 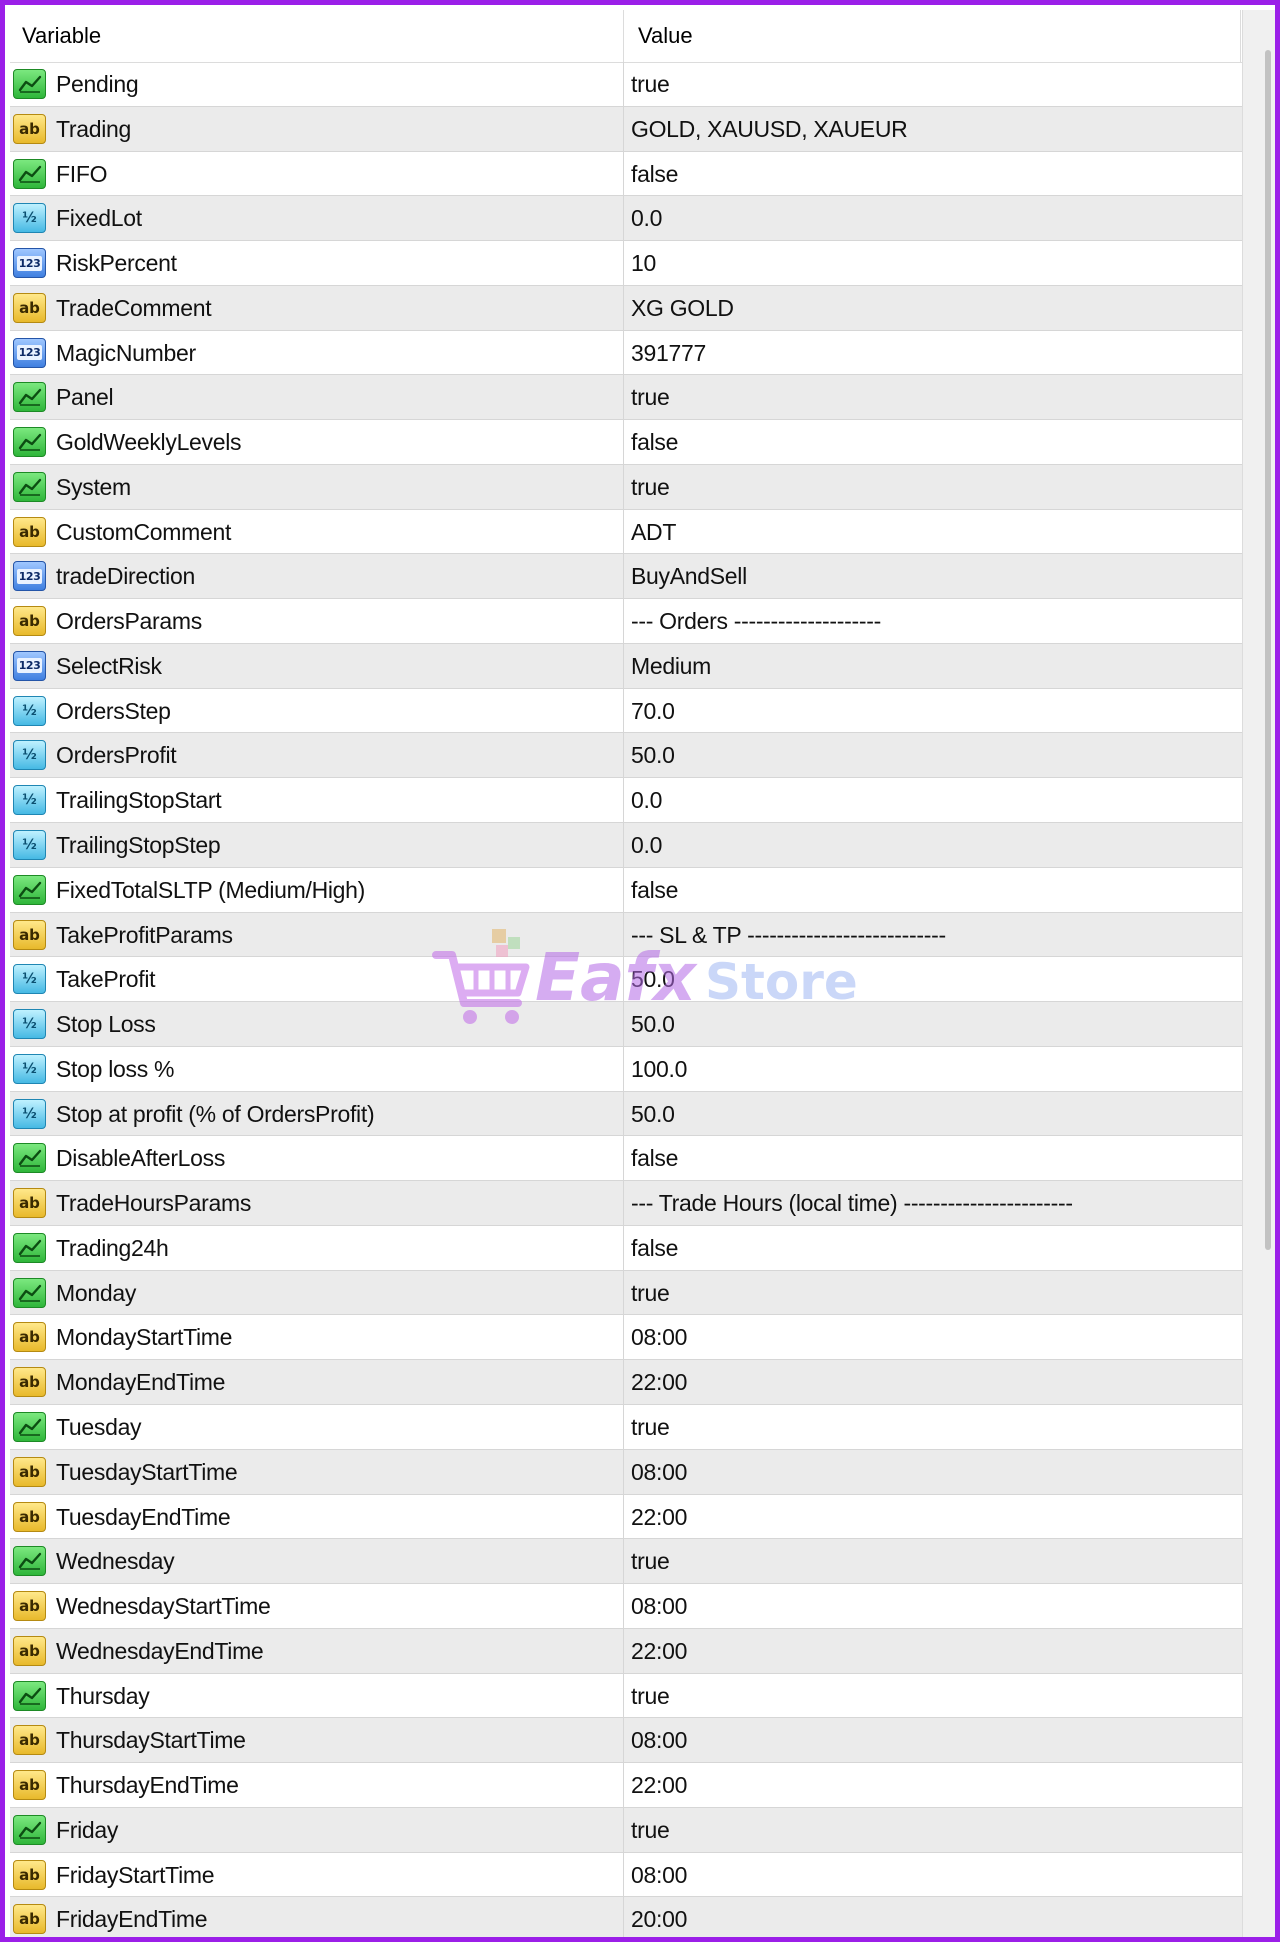 What do you see at coordinates (626, 801) in the screenshot?
I see `table-row: ½ TrailingStopStart 0.0` at bounding box center [626, 801].